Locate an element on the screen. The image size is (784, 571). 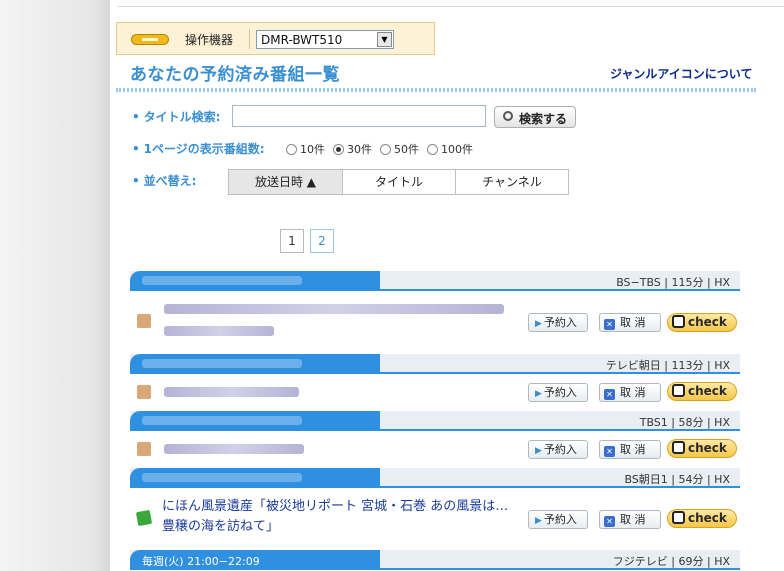
page-1-current: 1 is located at coordinates (292, 241).